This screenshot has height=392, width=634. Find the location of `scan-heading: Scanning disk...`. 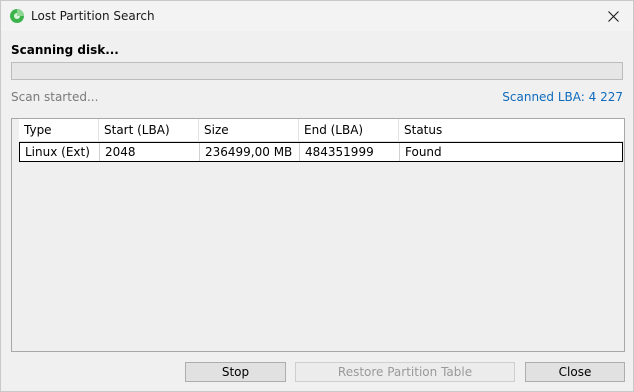

scan-heading: Scanning disk... is located at coordinates (65, 50).